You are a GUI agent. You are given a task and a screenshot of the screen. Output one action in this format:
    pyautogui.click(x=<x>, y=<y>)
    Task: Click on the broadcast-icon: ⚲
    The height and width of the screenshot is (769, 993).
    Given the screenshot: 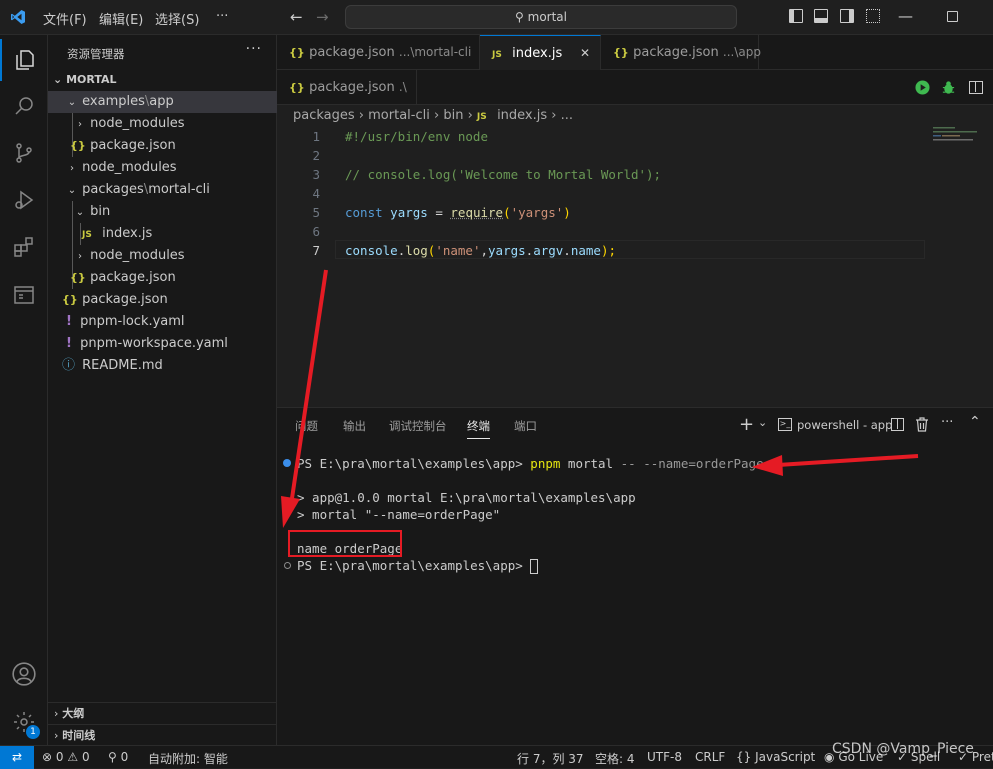 What is the action you would take?
    pyautogui.click(x=112, y=757)
    